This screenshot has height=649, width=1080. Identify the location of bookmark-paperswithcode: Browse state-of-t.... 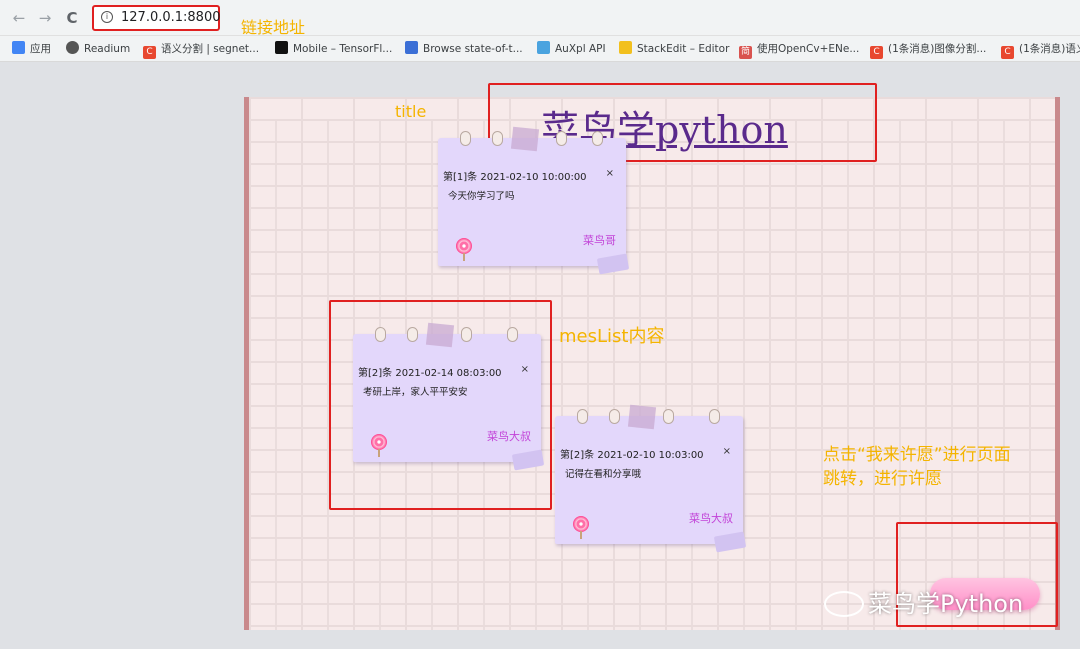
(464, 49).